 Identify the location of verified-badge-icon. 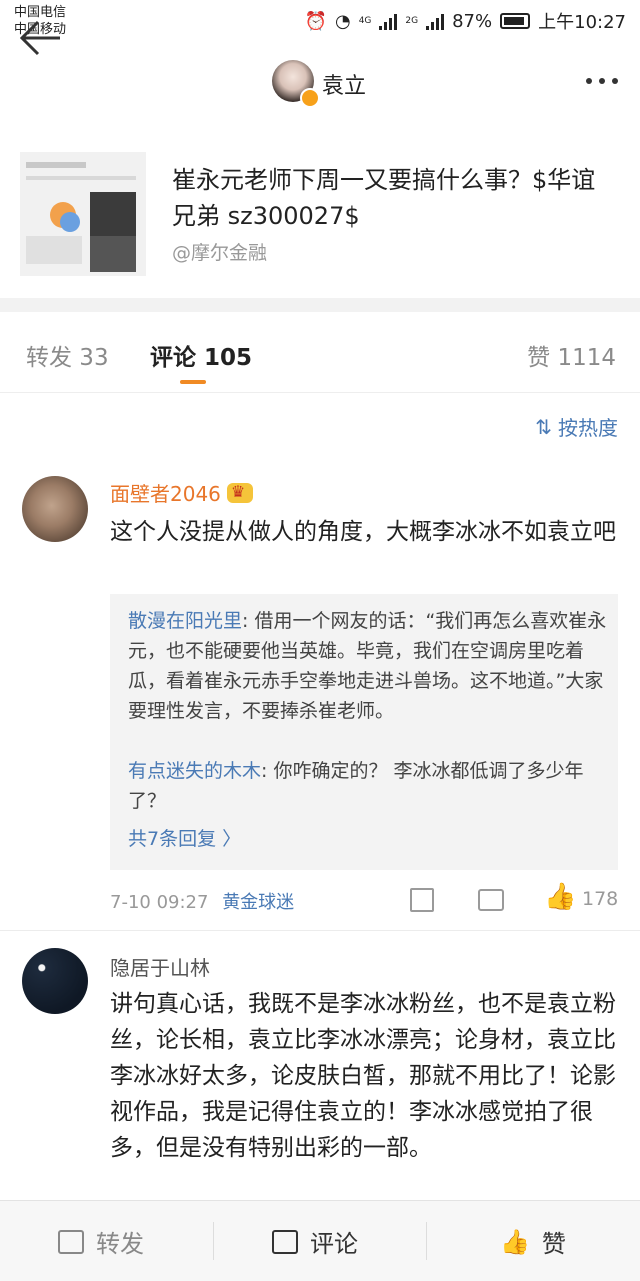
(310, 98).